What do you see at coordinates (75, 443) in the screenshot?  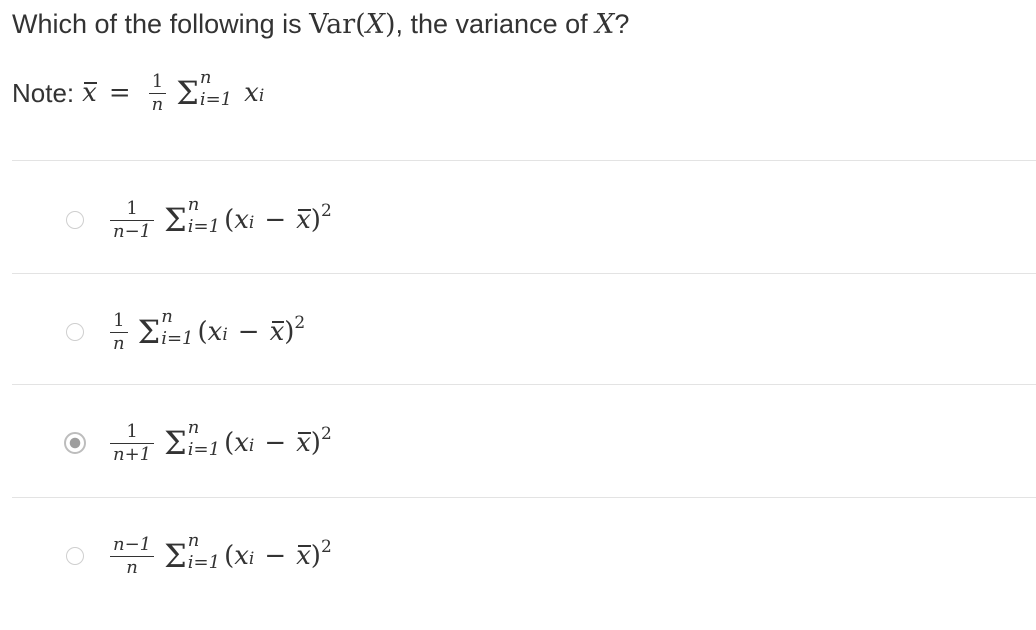 I see `radio-button-selected` at bounding box center [75, 443].